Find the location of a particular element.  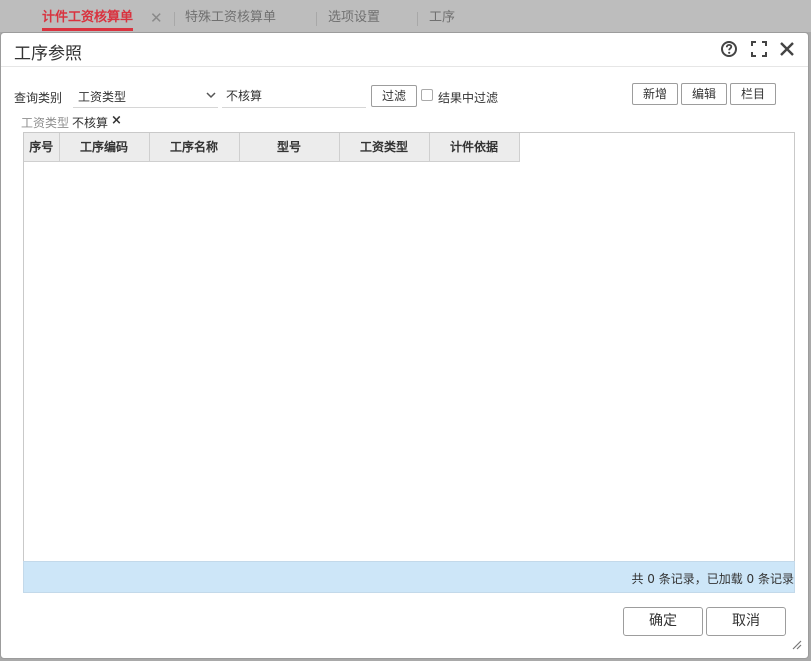

filter-in-results-checkbox is located at coordinates (427, 95).